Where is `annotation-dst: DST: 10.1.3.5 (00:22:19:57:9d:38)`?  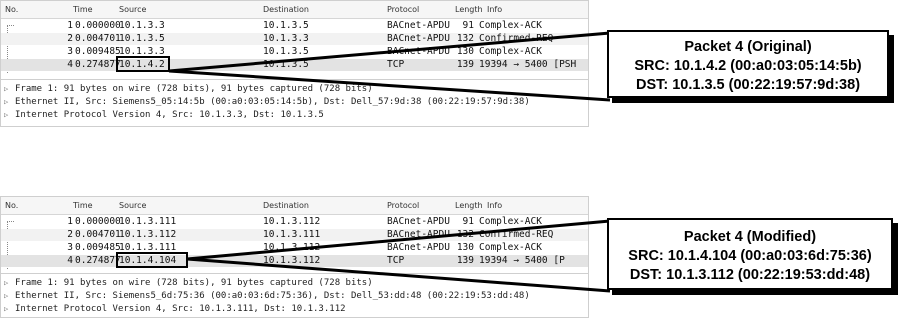 annotation-dst: DST: 10.1.3.5 (00:22:19:57:9d:38) is located at coordinates (748, 85).